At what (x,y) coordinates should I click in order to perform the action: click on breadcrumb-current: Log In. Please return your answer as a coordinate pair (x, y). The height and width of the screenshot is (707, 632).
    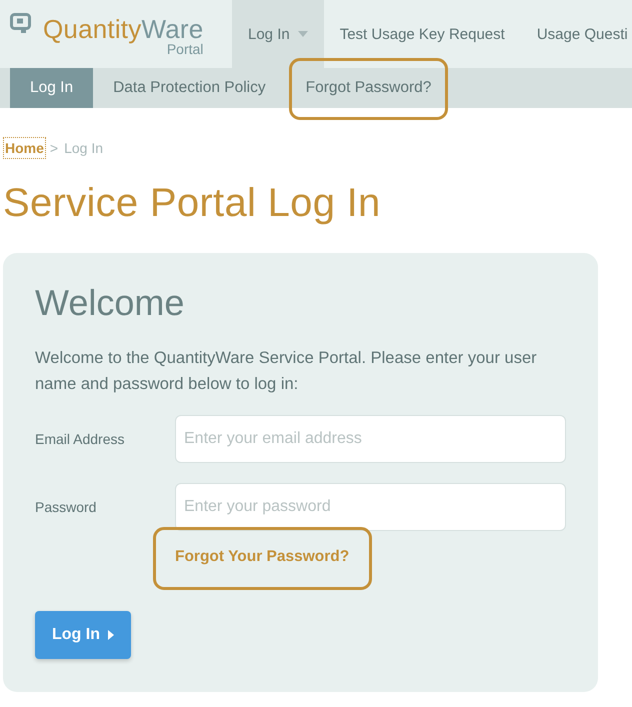
    Looking at the image, I should click on (83, 148).